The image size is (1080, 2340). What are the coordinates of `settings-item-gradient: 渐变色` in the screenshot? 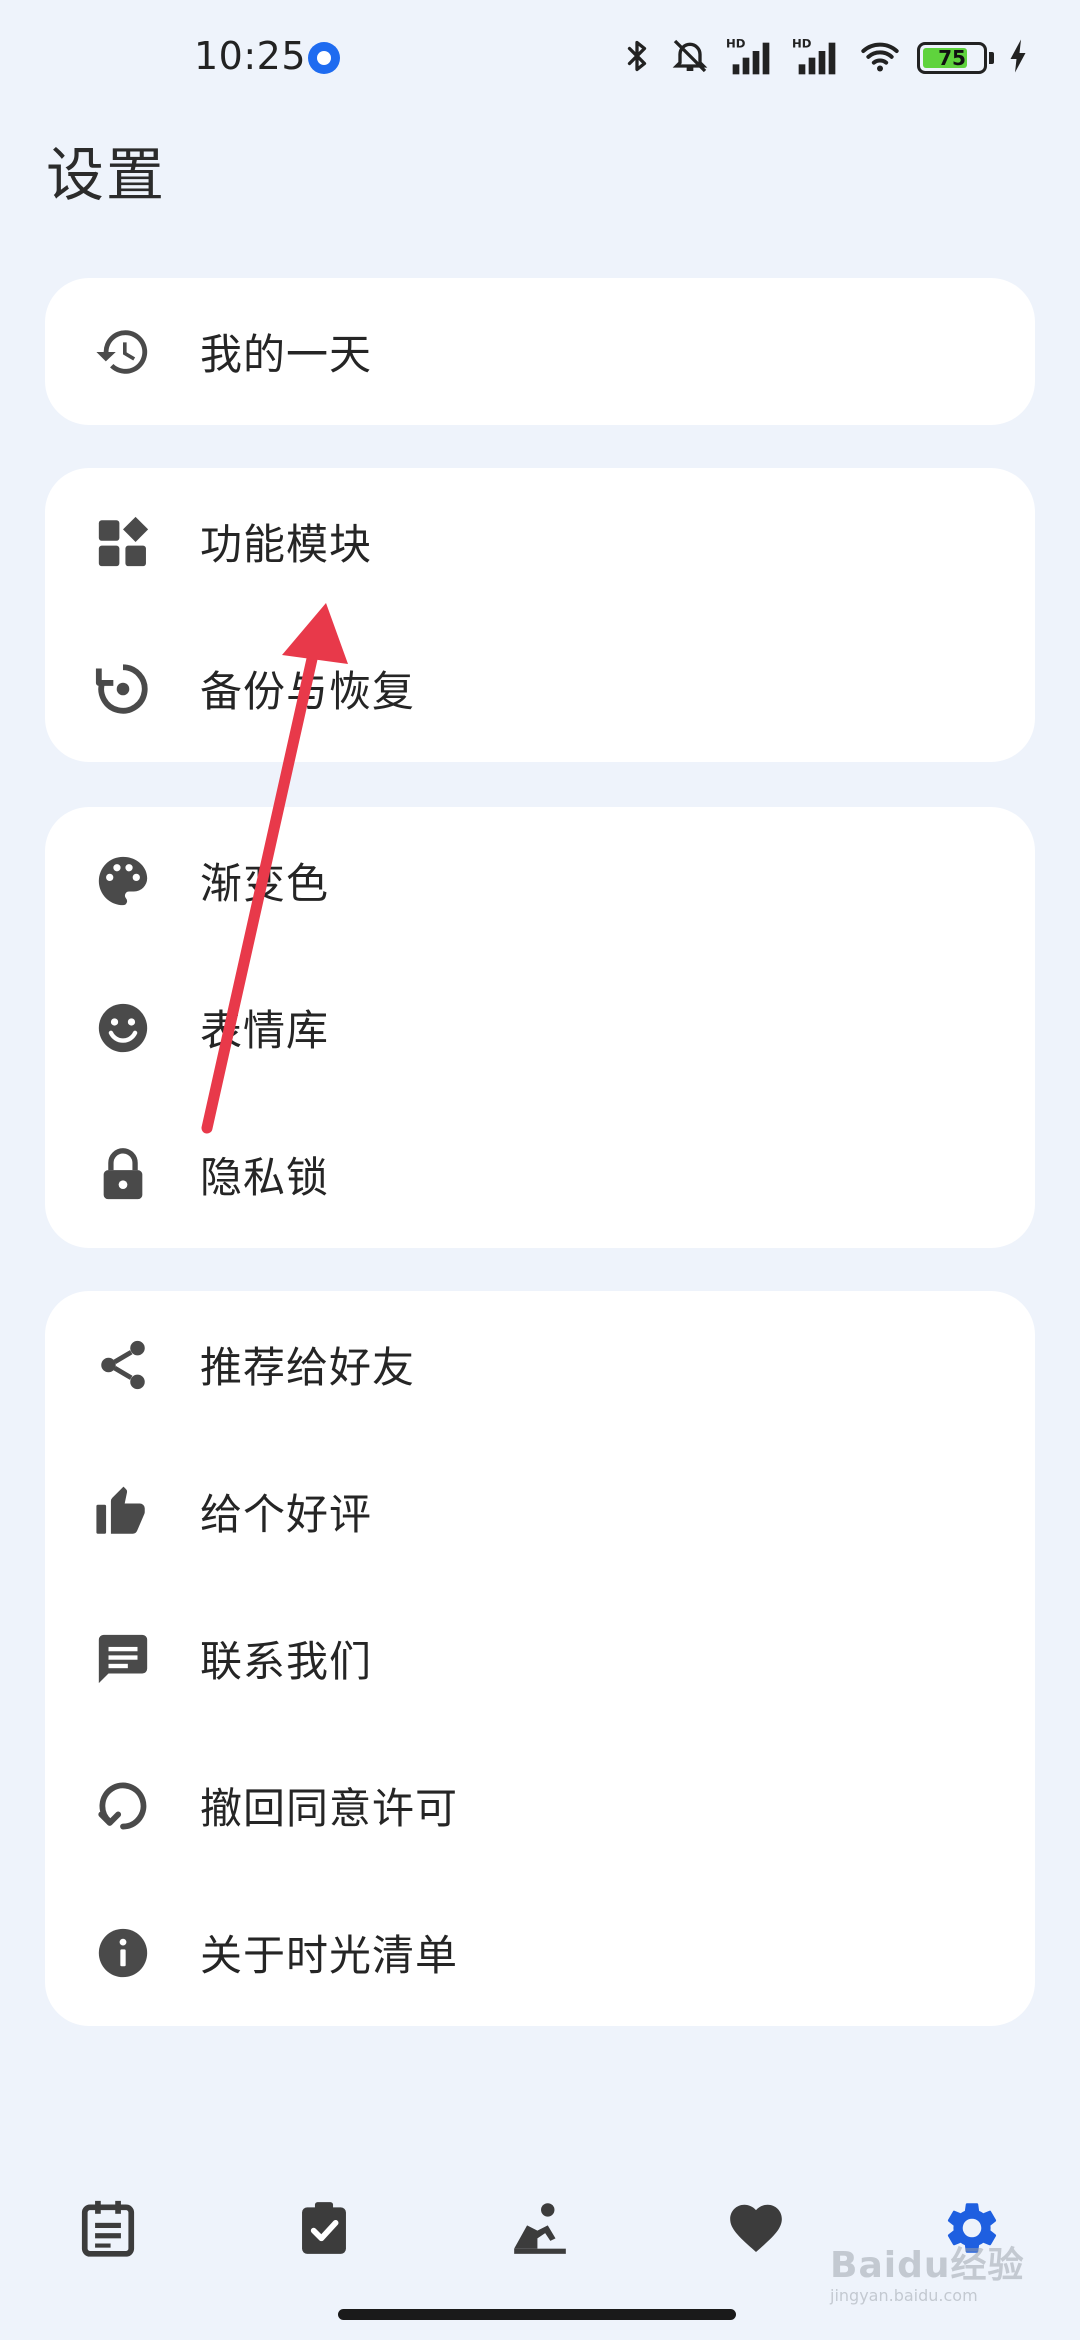 It's located at (540, 880).